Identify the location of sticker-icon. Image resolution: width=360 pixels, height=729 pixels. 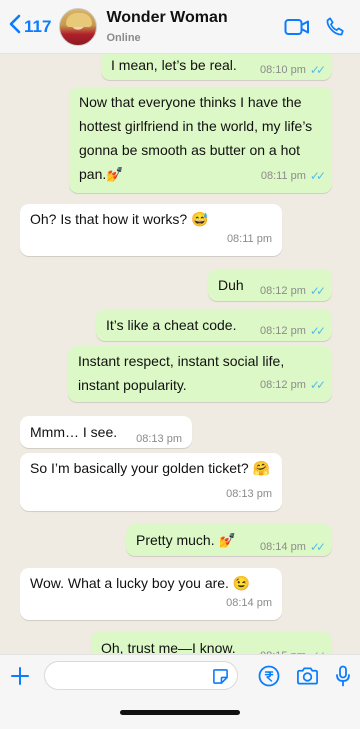
(220, 676).